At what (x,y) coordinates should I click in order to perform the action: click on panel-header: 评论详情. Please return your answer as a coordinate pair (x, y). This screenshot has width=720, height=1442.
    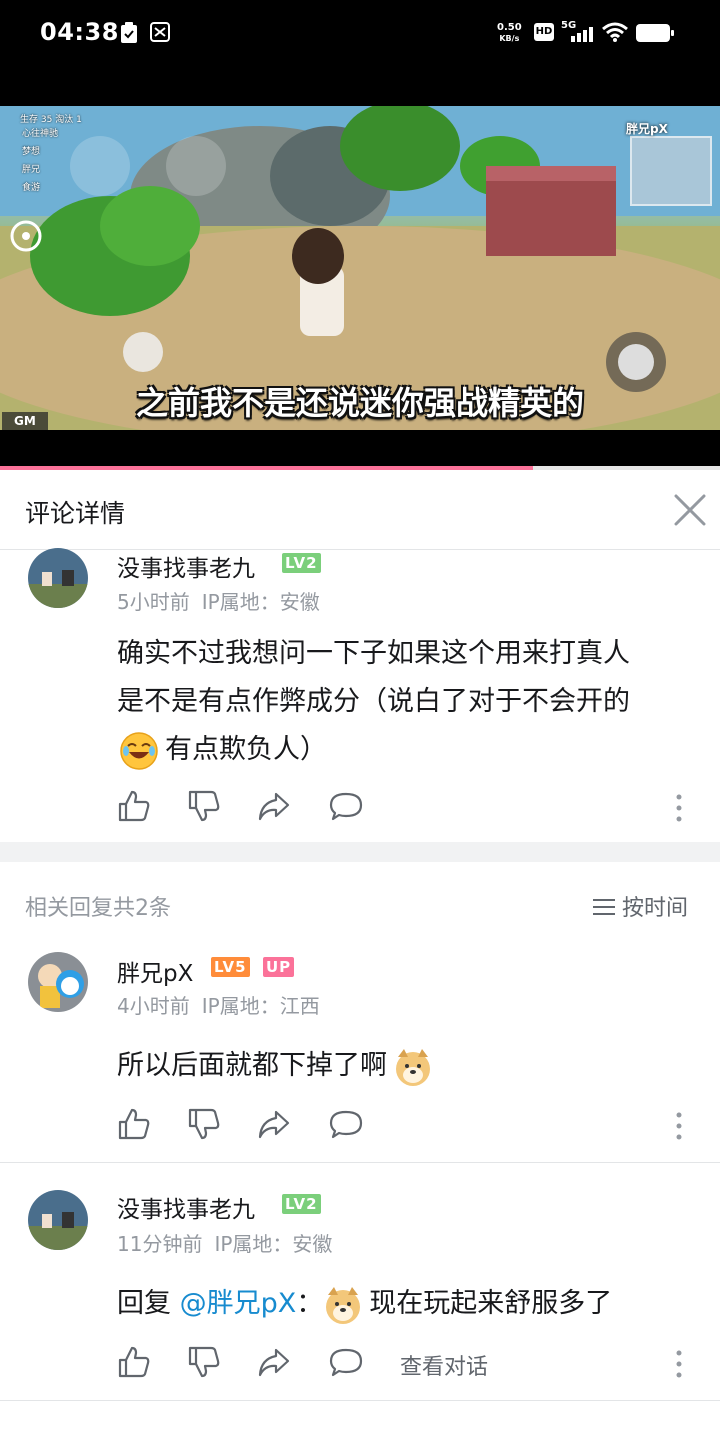
    Looking at the image, I should click on (360, 510).